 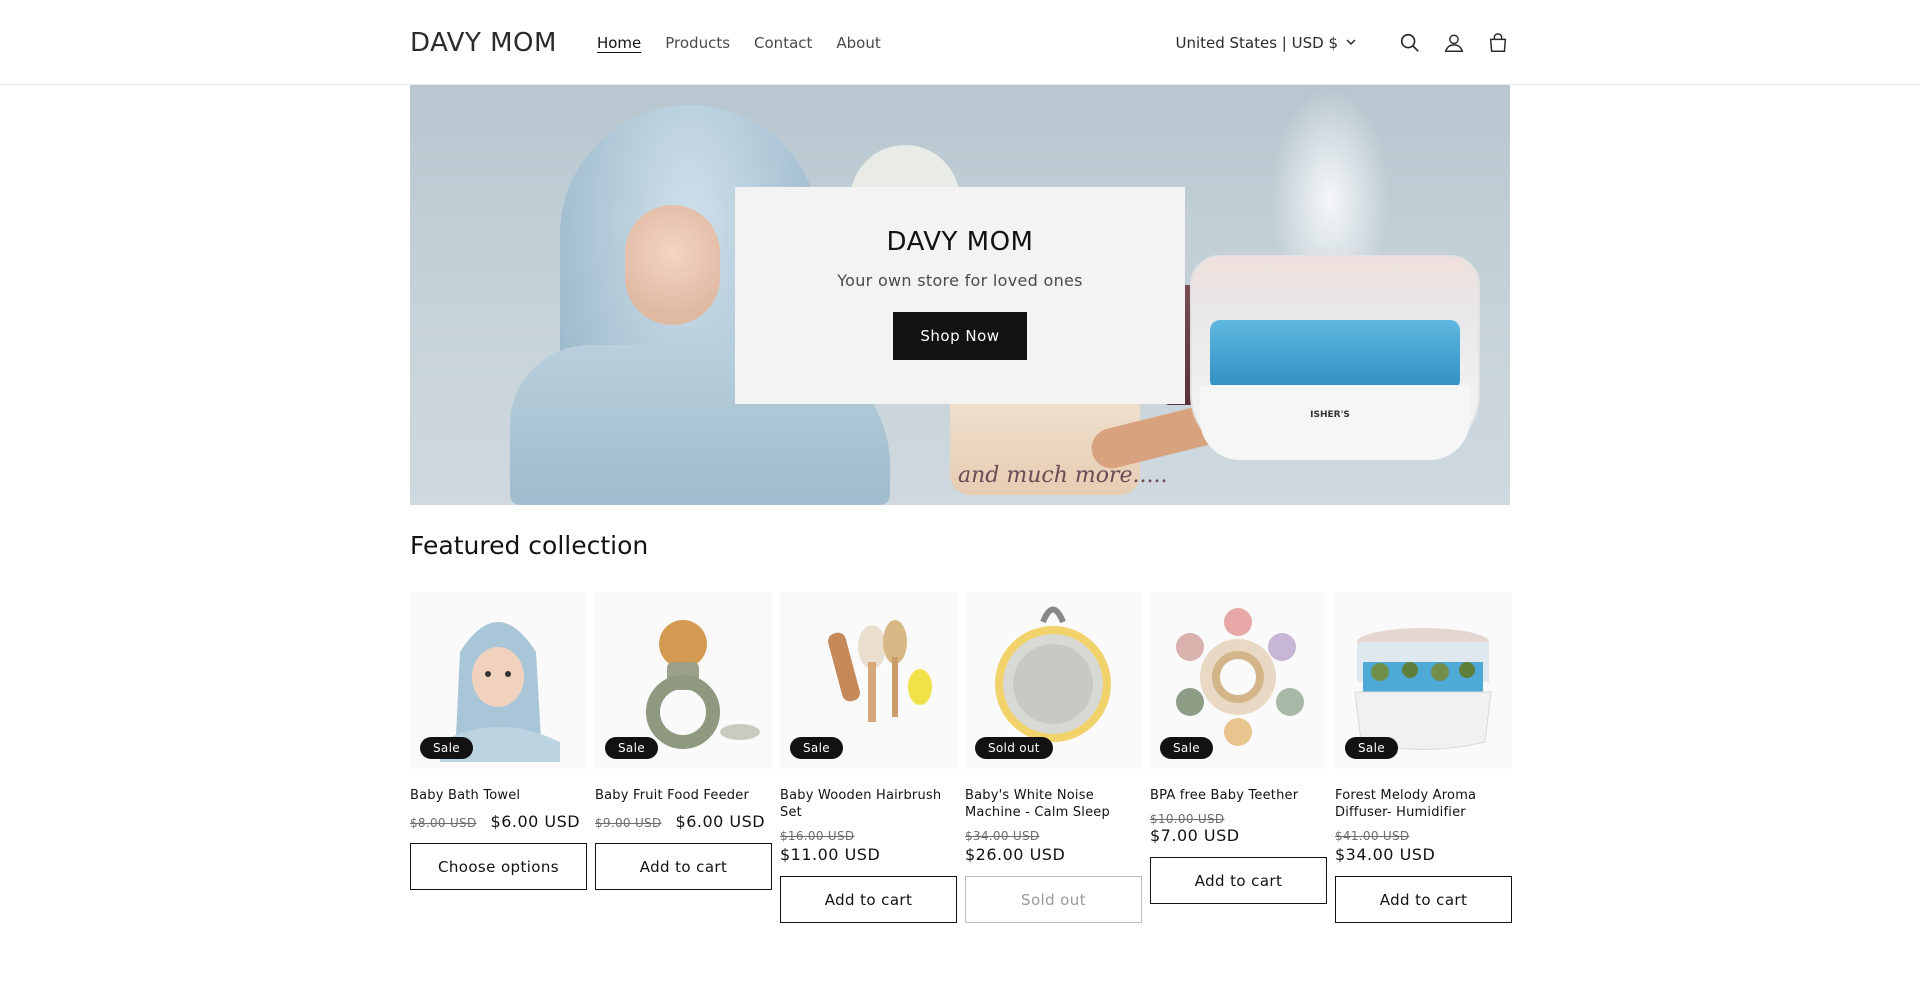 I want to click on hero-humidifier-water, so click(x=1335, y=355).